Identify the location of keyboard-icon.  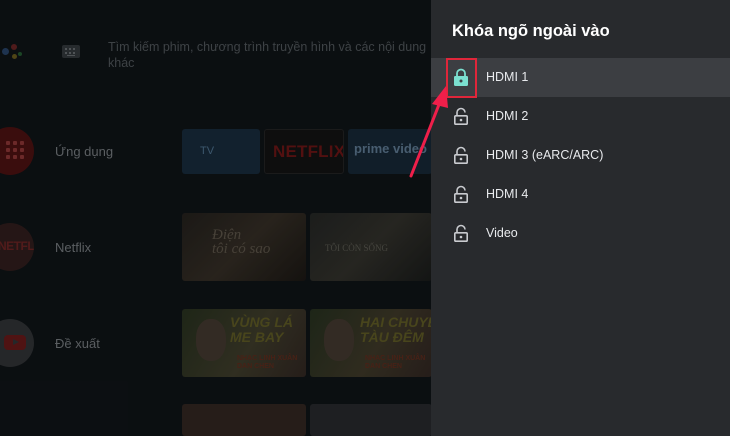
(71, 51).